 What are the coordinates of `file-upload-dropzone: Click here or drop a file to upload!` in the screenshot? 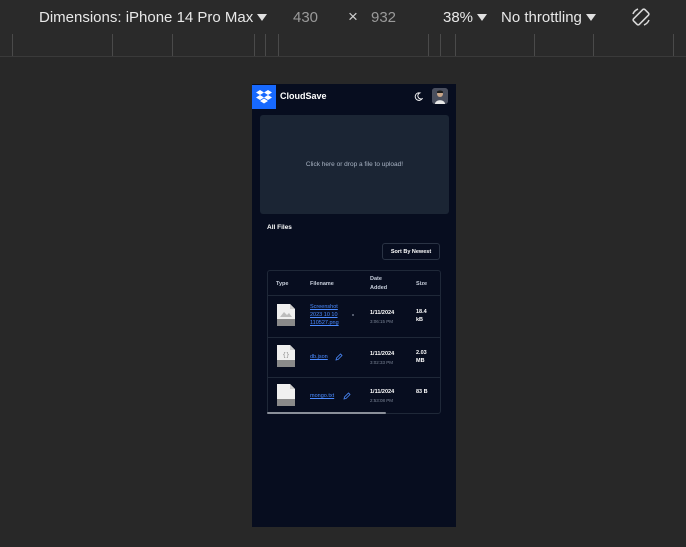 It's located at (354, 164).